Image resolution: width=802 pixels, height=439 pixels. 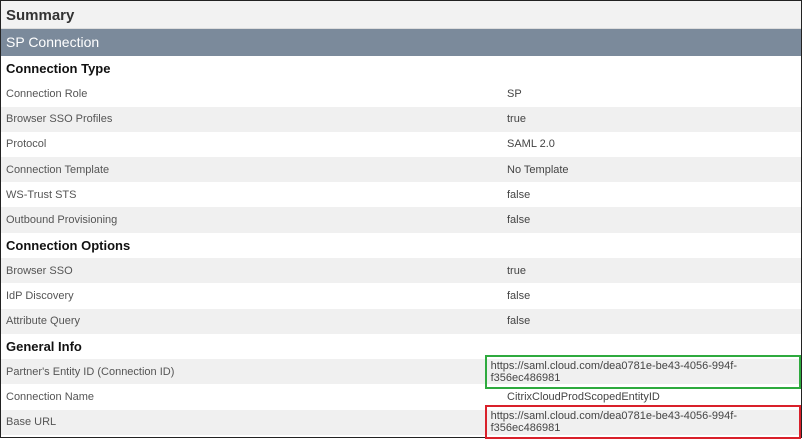 What do you see at coordinates (583, 396) in the screenshot?
I see `row-value: CitrixCloudProdScopedEntityID` at bounding box center [583, 396].